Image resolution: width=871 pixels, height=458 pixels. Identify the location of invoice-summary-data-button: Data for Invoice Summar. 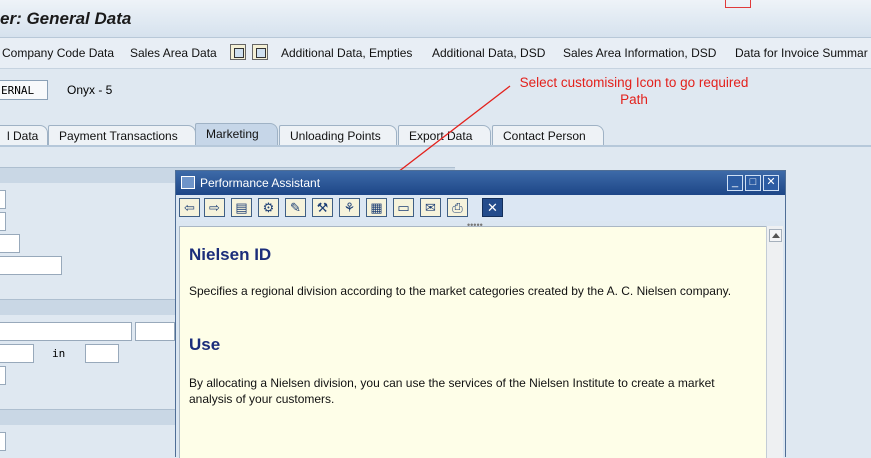
(801, 53).